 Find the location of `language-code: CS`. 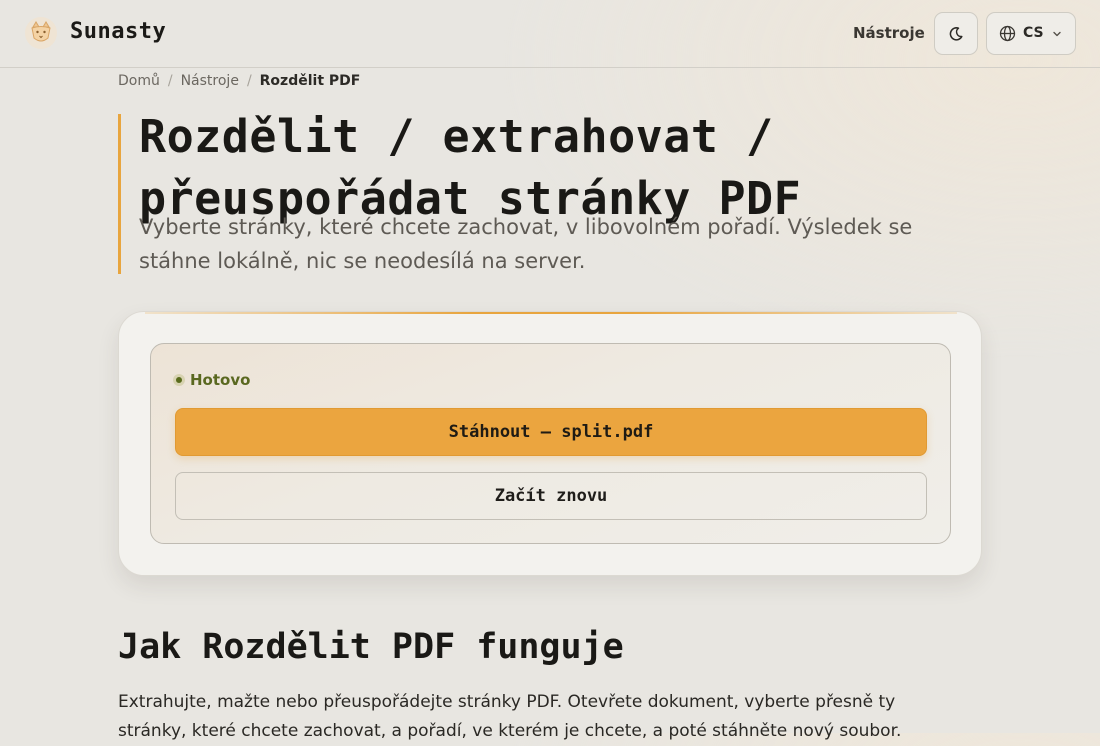

language-code: CS is located at coordinates (1033, 33).